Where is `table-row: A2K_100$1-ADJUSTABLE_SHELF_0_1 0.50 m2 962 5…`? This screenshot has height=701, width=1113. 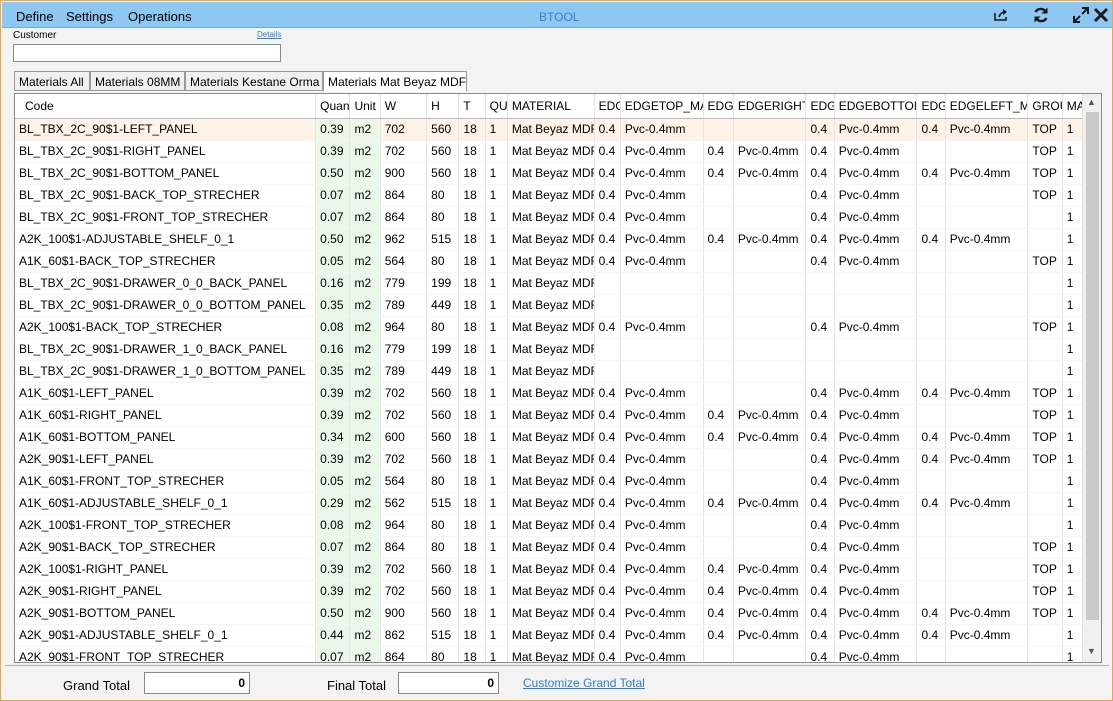 table-row: A2K_100$1-ADJUSTABLE_SHELF_0_1 0.50 m2 962 5… is located at coordinates (549, 239).